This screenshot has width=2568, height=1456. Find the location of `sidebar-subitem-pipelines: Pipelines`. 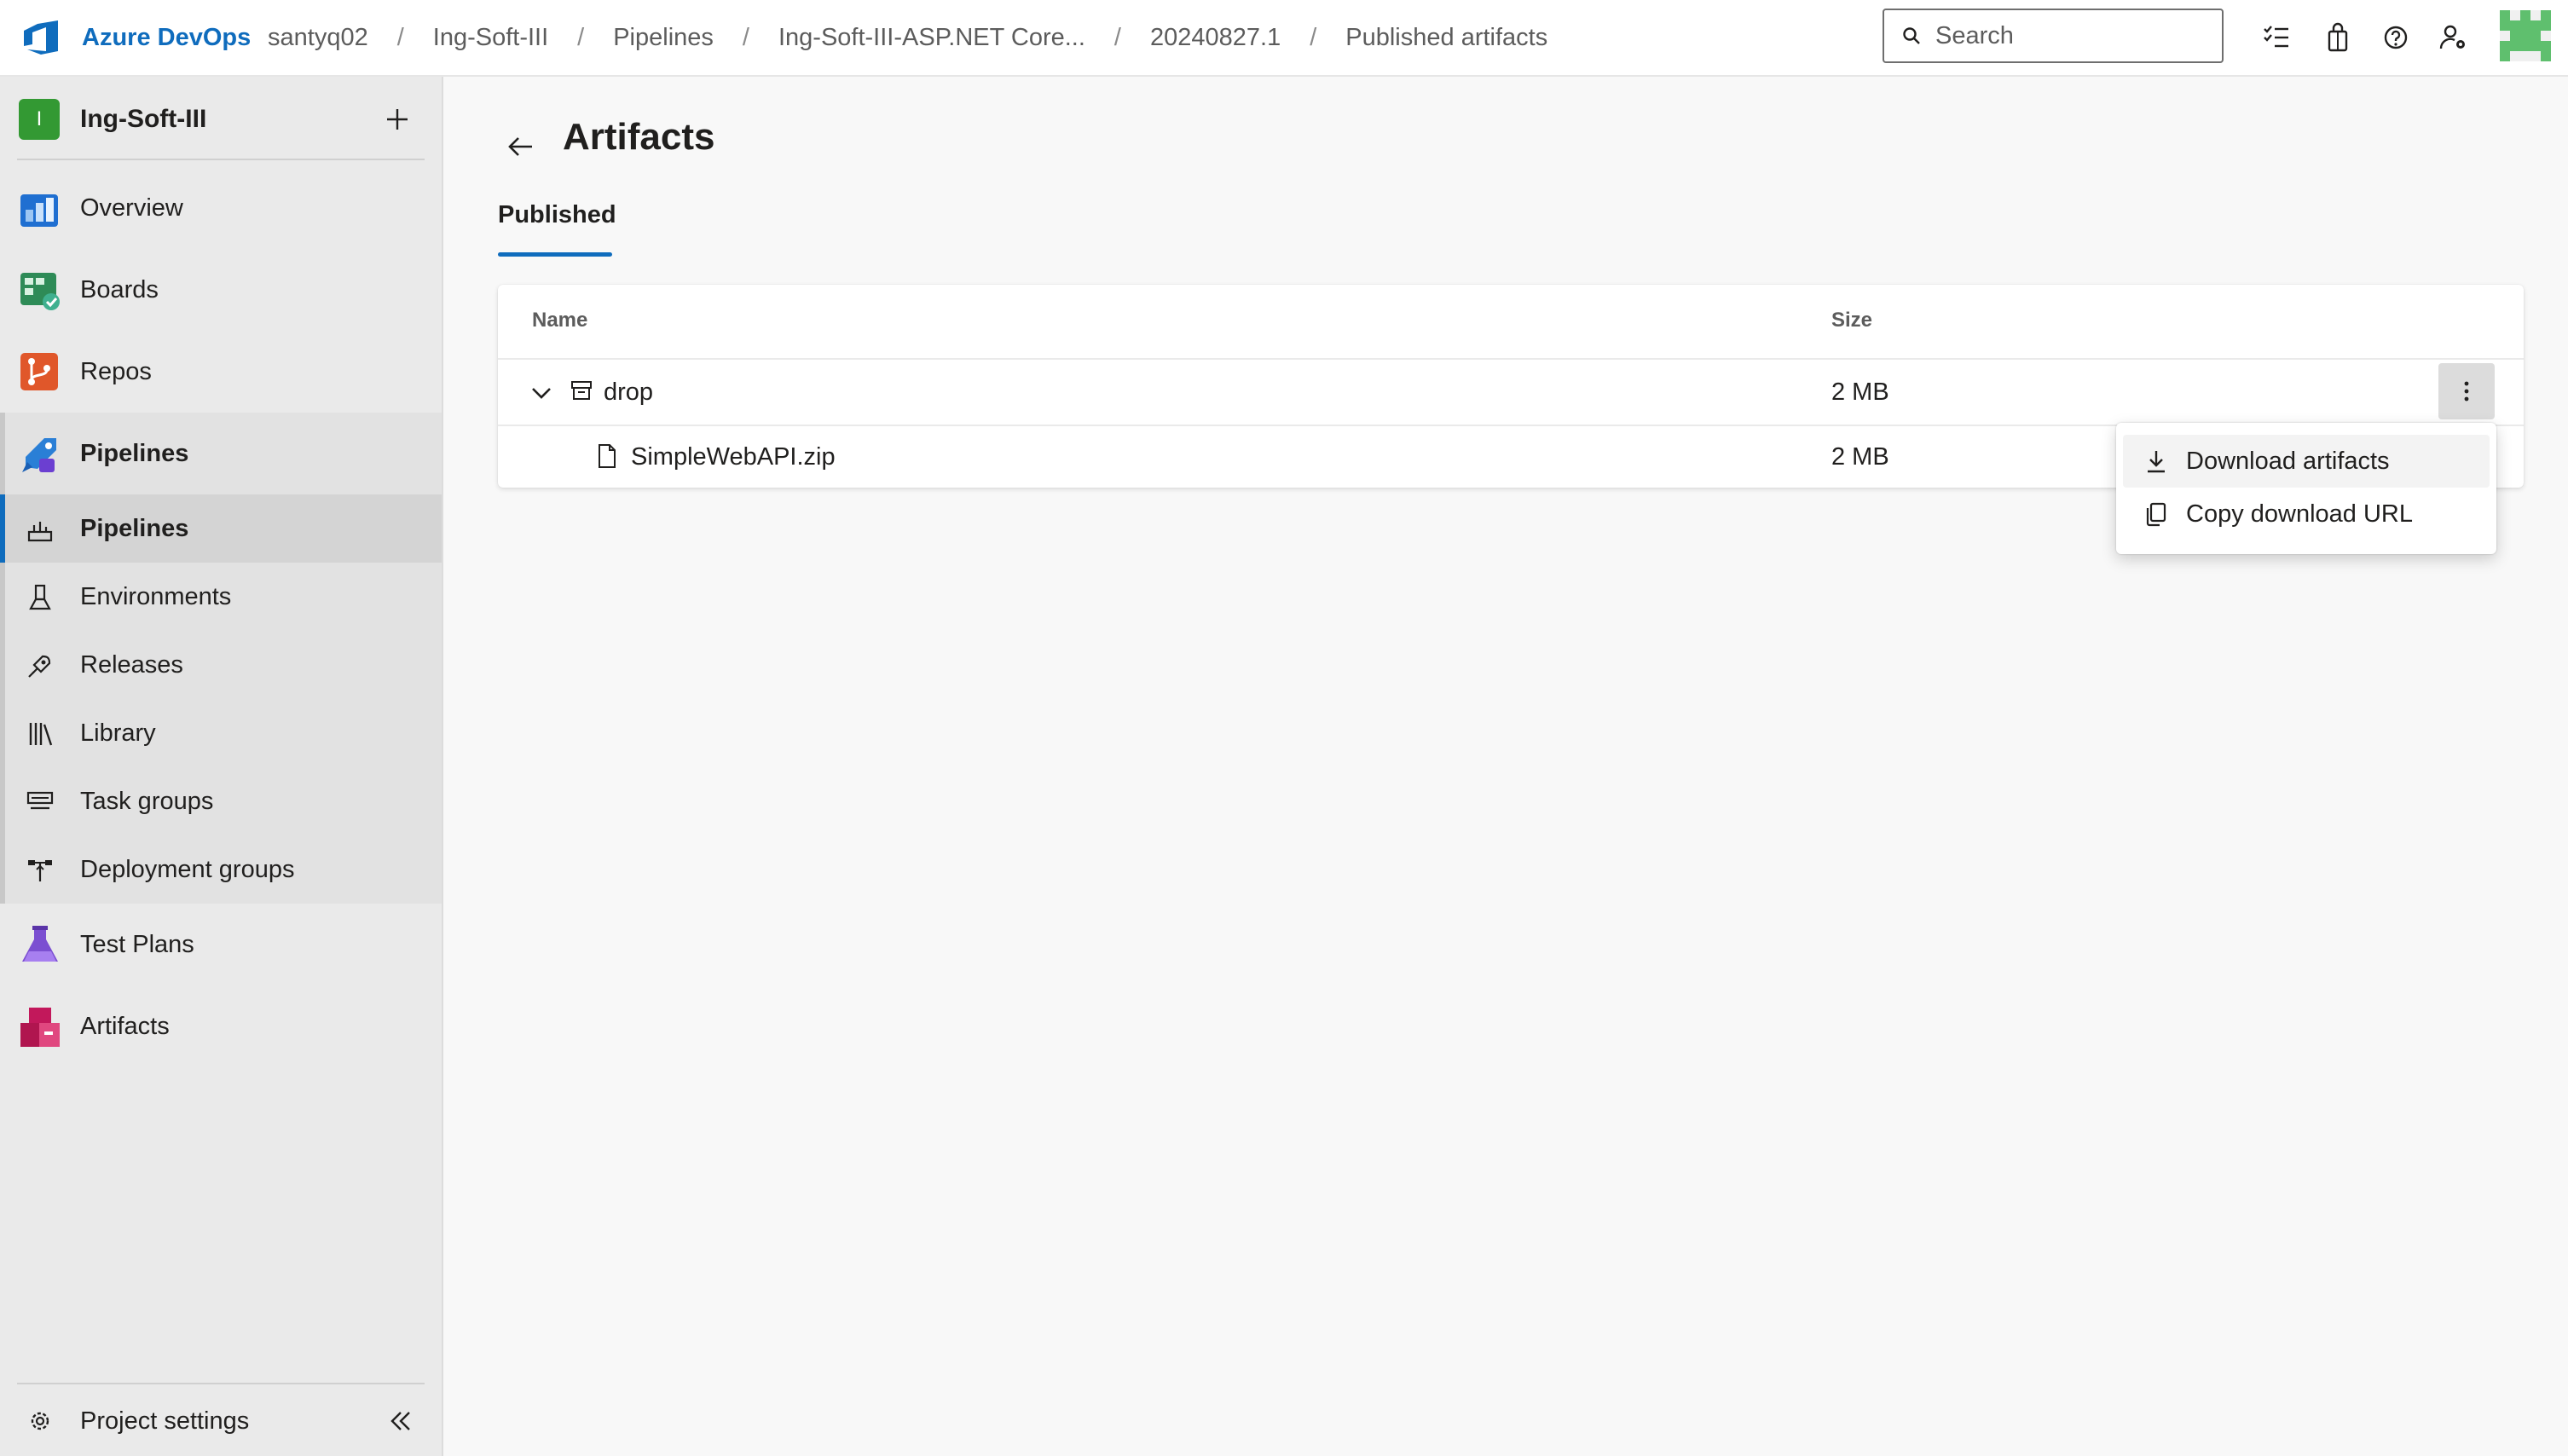

sidebar-subitem-pipelines: Pipelines is located at coordinates (221, 528).